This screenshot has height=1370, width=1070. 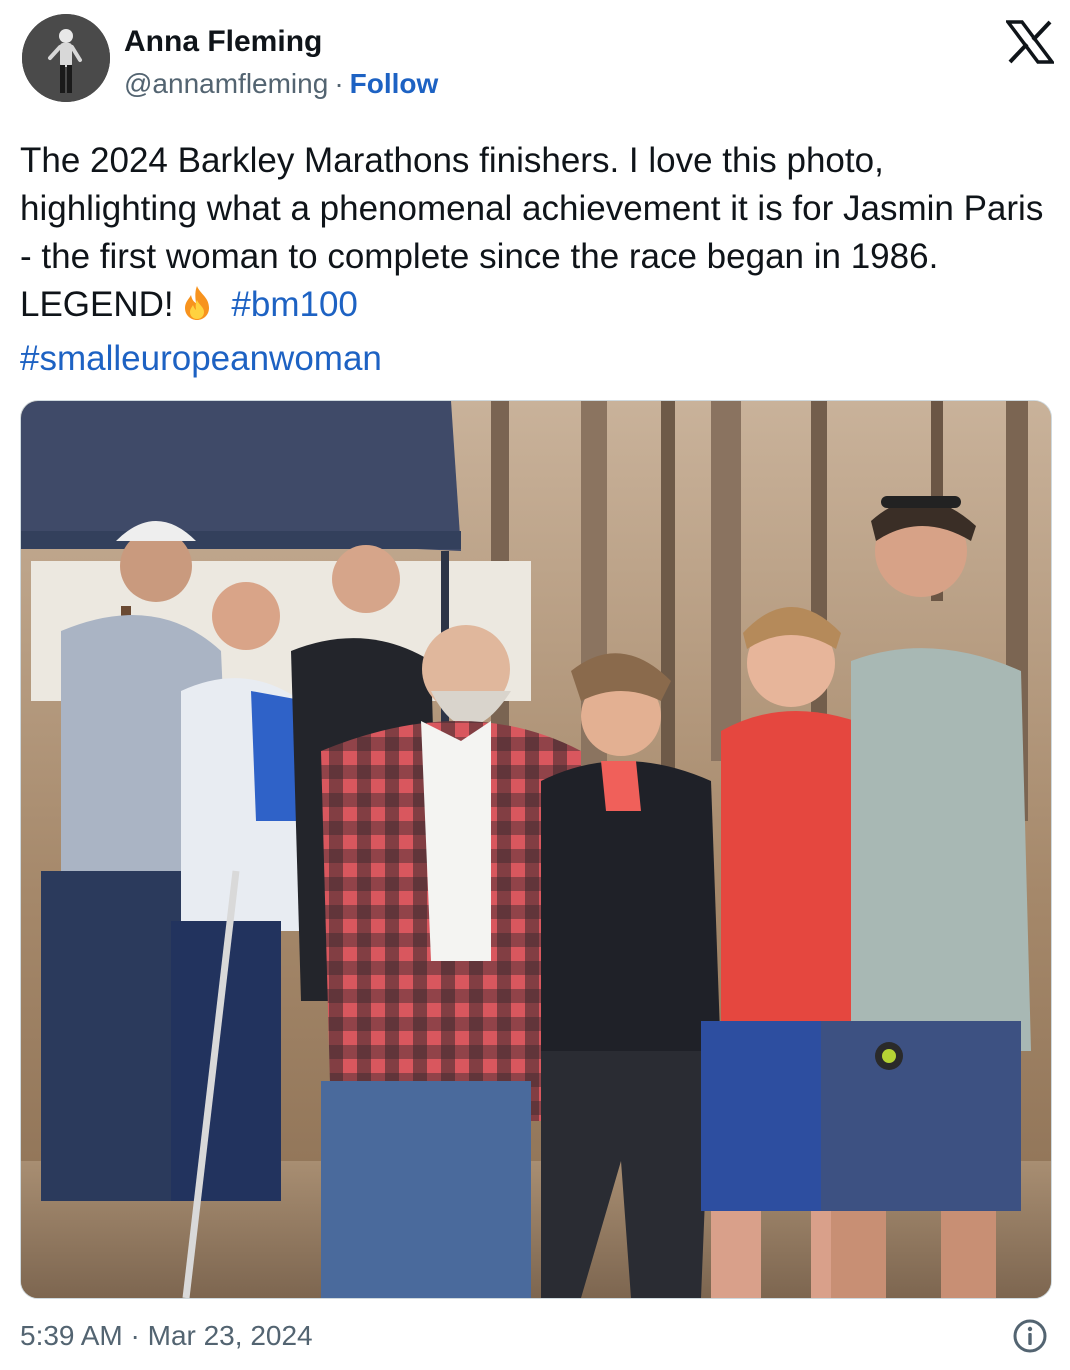 What do you see at coordinates (294, 304) in the screenshot?
I see `hashtag-link: #bm100` at bounding box center [294, 304].